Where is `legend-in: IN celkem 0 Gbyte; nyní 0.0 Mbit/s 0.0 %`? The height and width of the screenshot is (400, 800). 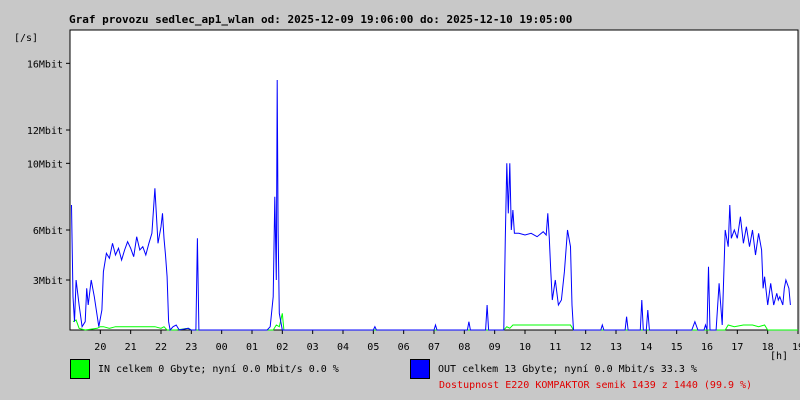
legend-in: IN celkem 0 Gbyte; nyní 0.0 Mbit/s 0.0 % is located at coordinates (204, 369).